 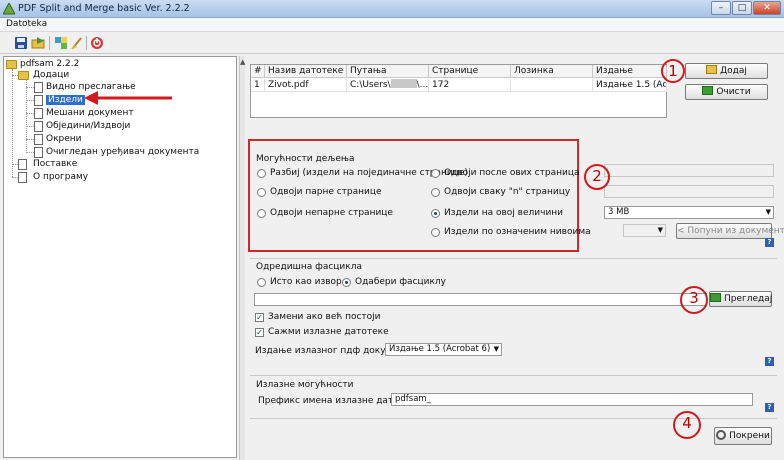 What do you see at coordinates (305, 159) in the screenshot?
I see `split-options-legend: Могућности дељења` at bounding box center [305, 159].